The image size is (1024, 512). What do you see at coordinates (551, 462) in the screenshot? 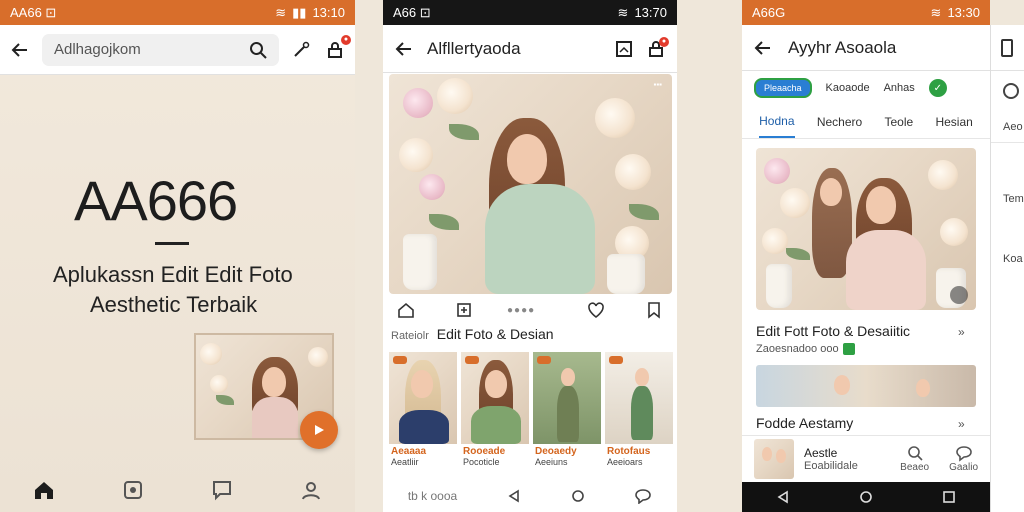
I see `card-subtitle: Aeeiuns` at bounding box center [551, 462].